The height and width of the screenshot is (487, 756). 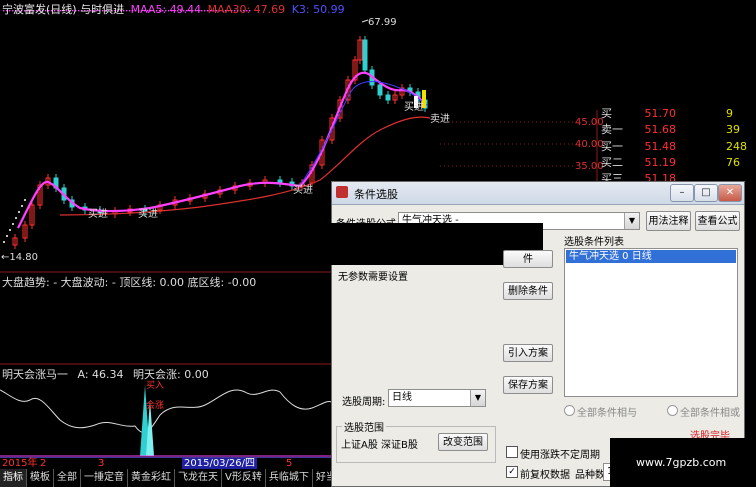 What do you see at coordinates (733, 129) in the screenshot?
I see `order-vol: 39` at bounding box center [733, 129].